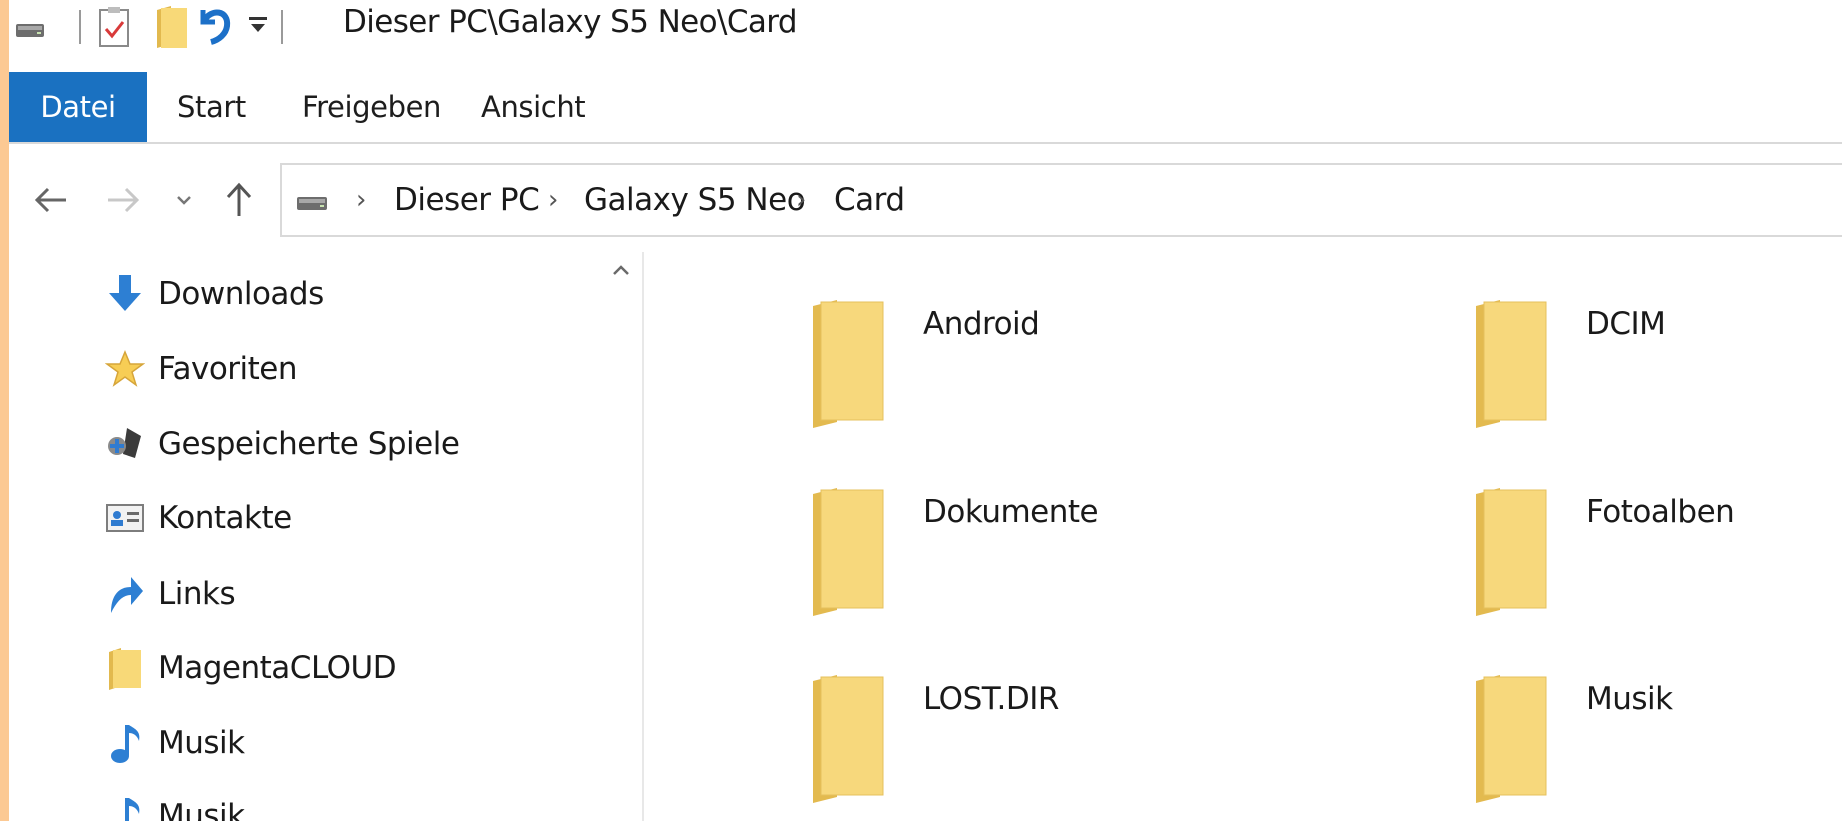 The height and width of the screenshot is (821, 1842). What do you see at coordinates (211, 107) in the screenshot?
I see `tab-start: Start` at bounding box center [211, 107].